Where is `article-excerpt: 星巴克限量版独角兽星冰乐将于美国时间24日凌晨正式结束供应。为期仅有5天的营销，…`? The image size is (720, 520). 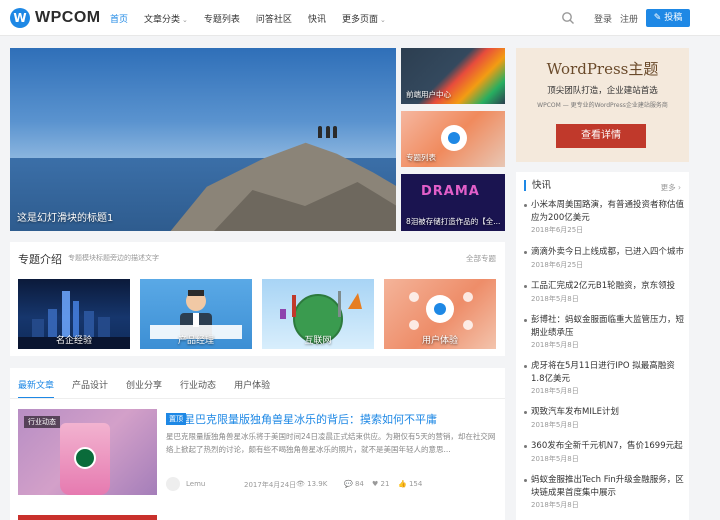
article-excerpt: 星巴克限量版独角兽星冰乐将于美国时间24日凌晨正式结束供应。为期仅有5天的营销，… is located at coordinates (331, 443).